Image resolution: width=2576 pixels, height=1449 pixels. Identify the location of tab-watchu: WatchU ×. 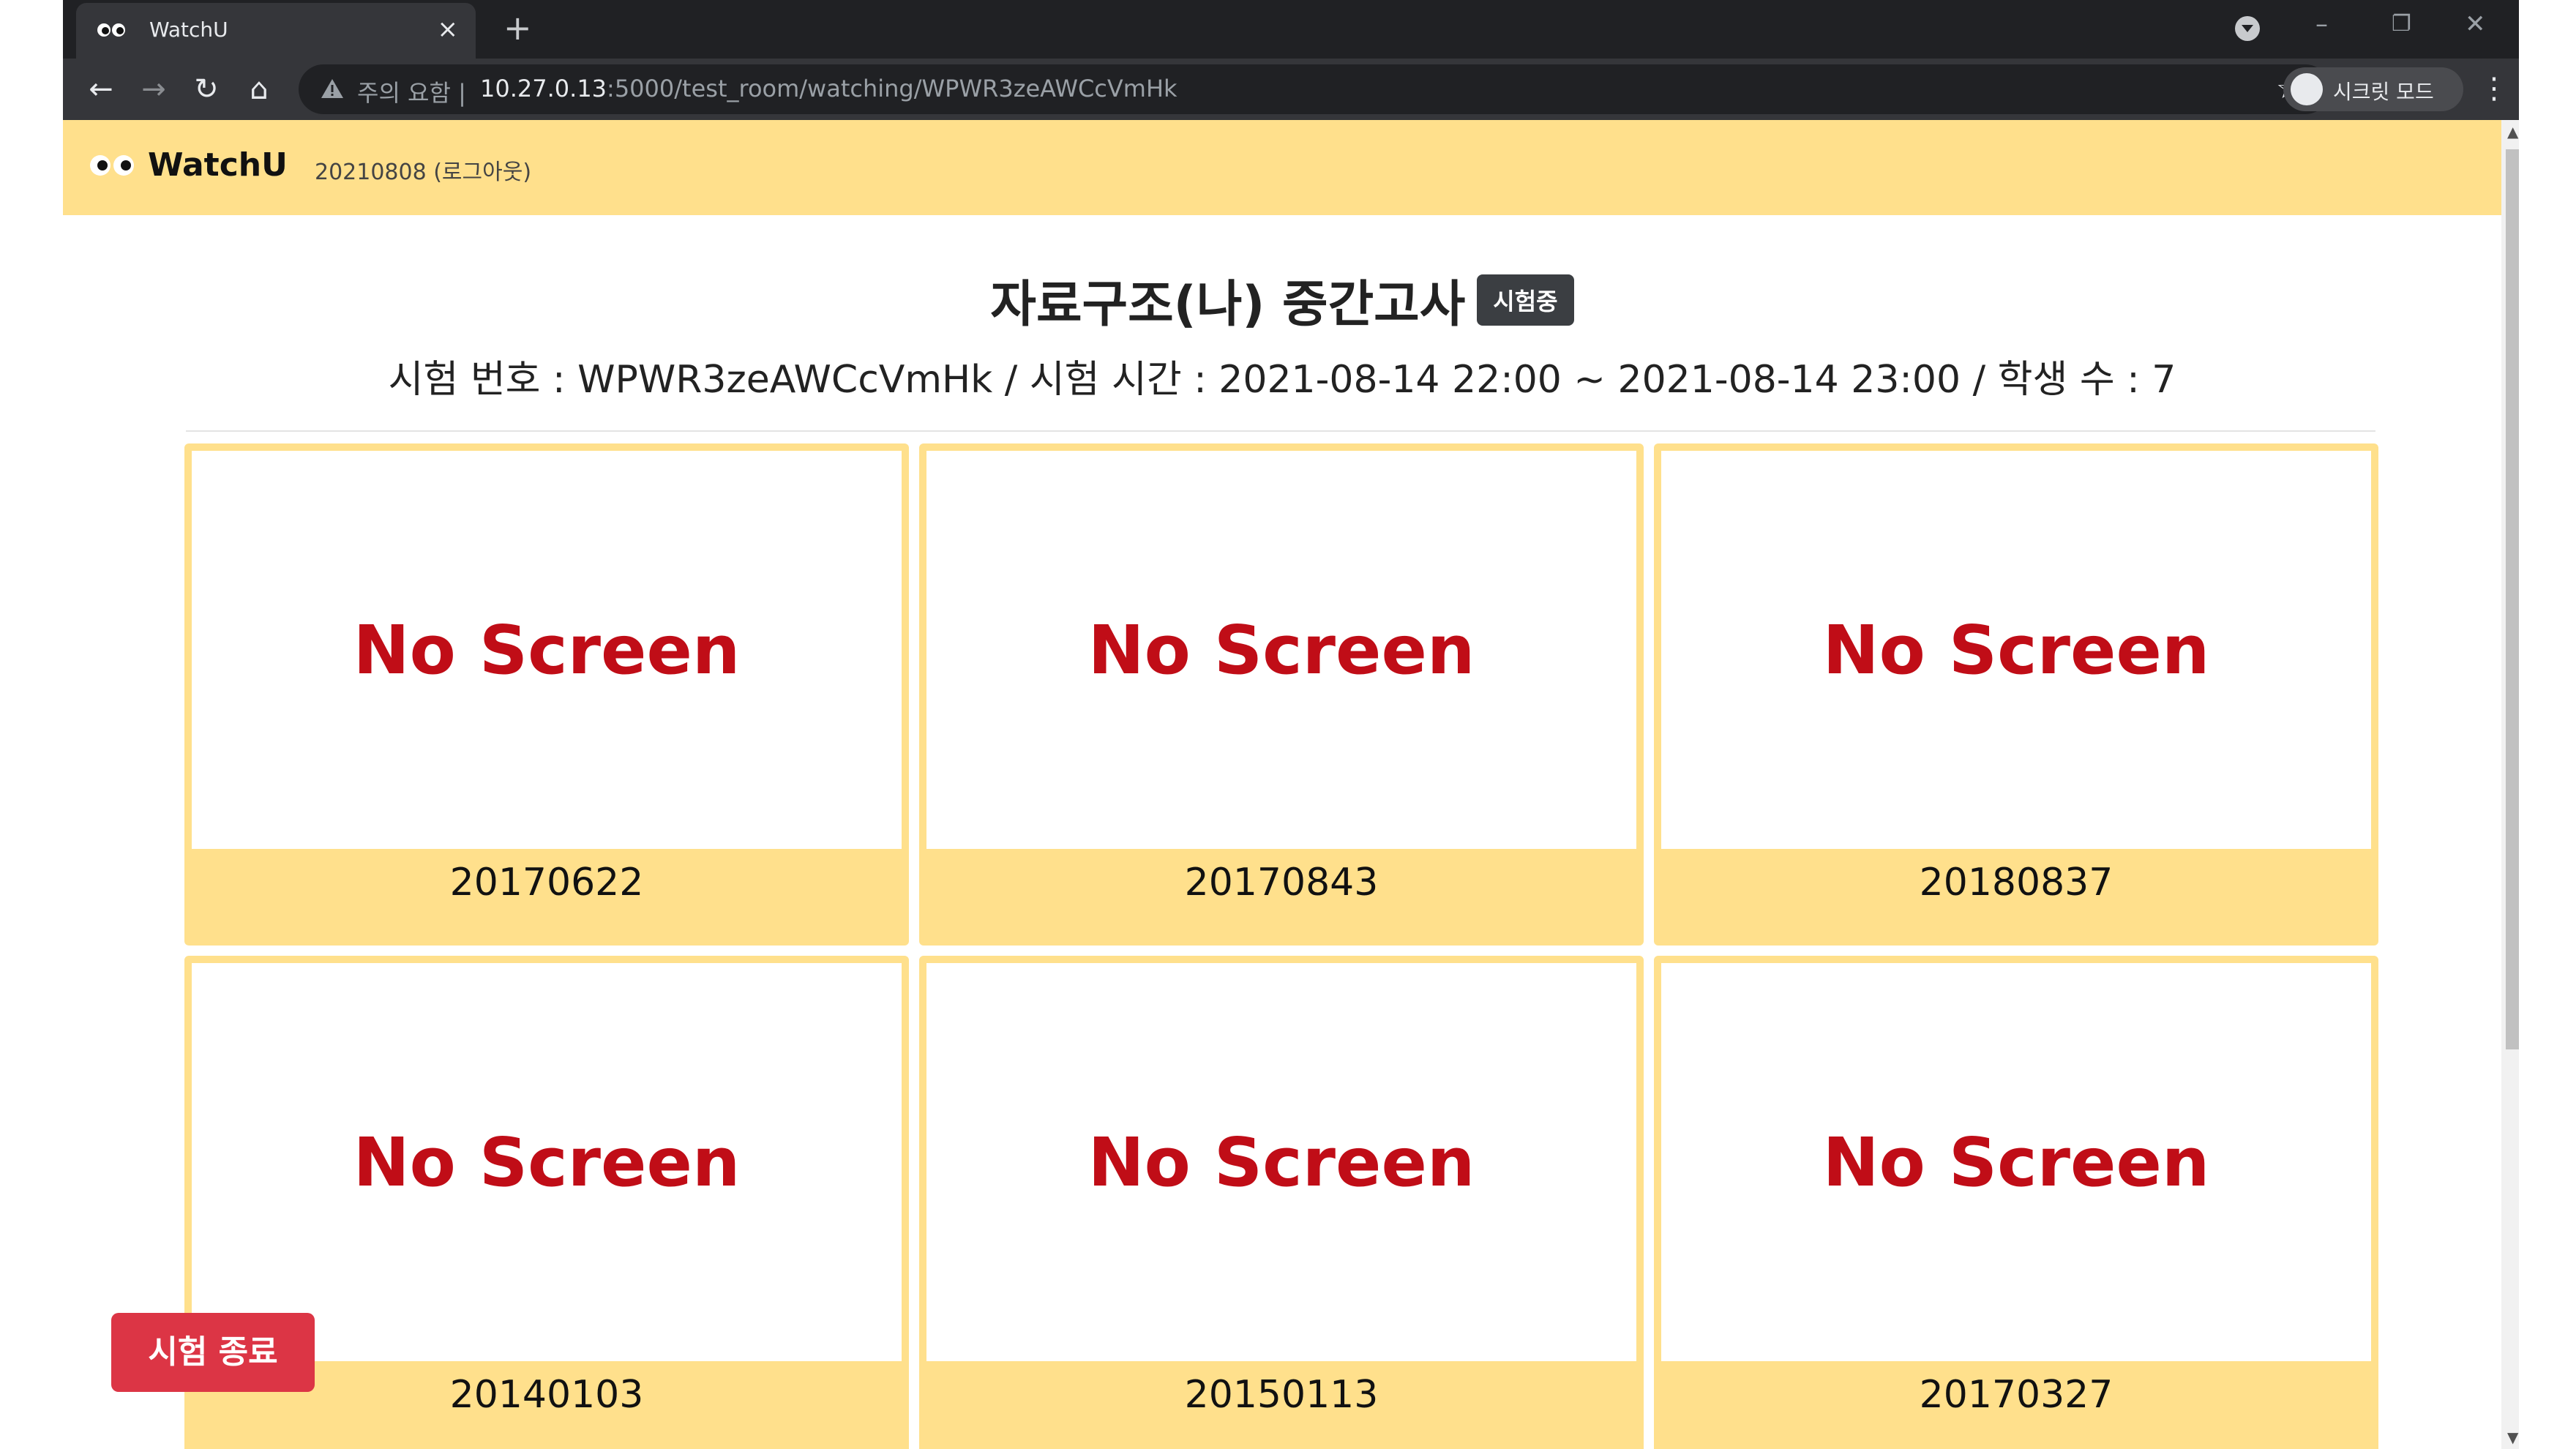
(276, 31).